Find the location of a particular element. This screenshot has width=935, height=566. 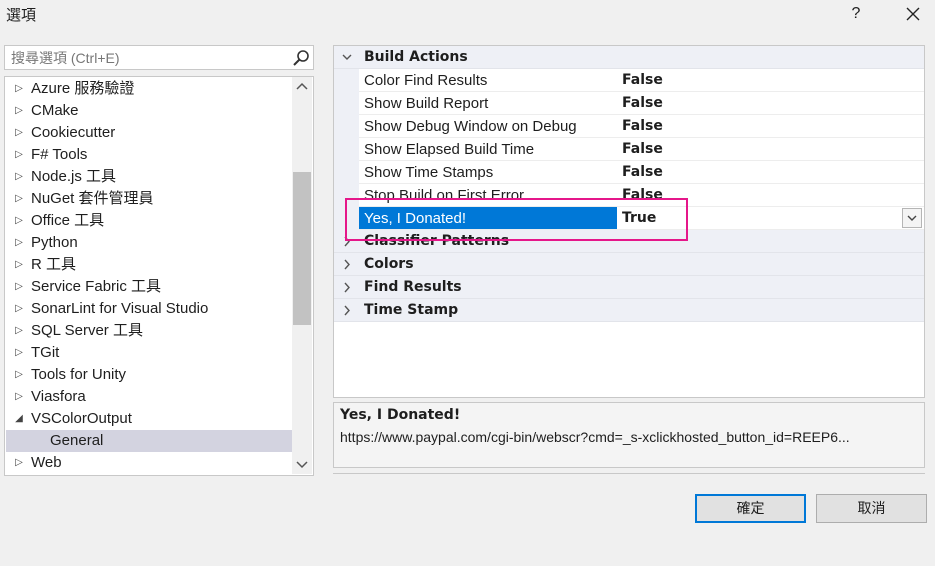

property-row: Yes, I Donated! True is located at coordinates (629, 218).